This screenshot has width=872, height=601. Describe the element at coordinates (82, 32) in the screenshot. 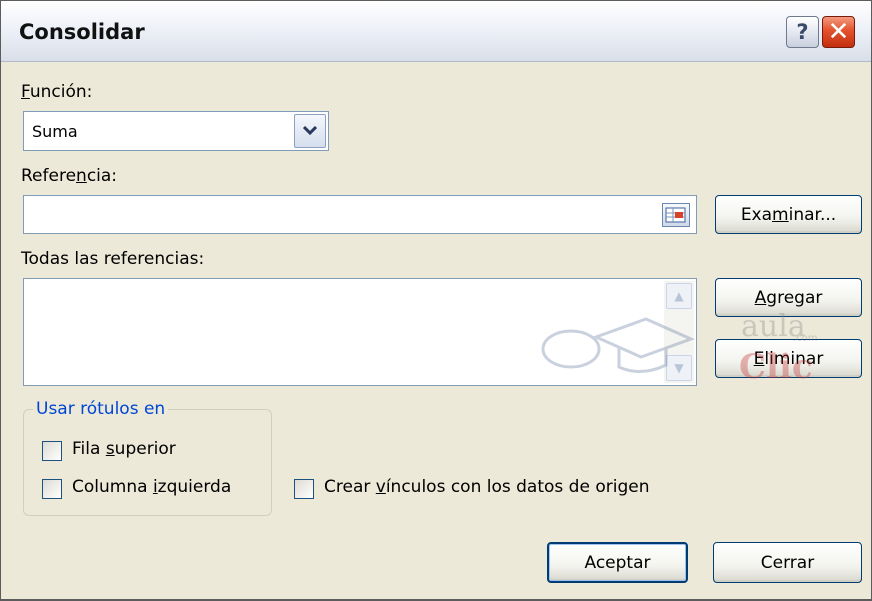

I see `window-title: Consolidar` at that location.